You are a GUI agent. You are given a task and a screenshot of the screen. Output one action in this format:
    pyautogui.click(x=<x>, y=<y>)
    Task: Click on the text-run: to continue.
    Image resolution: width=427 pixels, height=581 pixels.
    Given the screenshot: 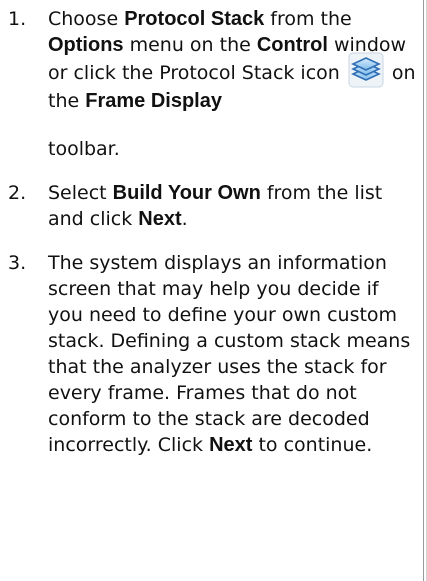 What is the action you would take?
    pyautogui.click(x=312, y=445)
    